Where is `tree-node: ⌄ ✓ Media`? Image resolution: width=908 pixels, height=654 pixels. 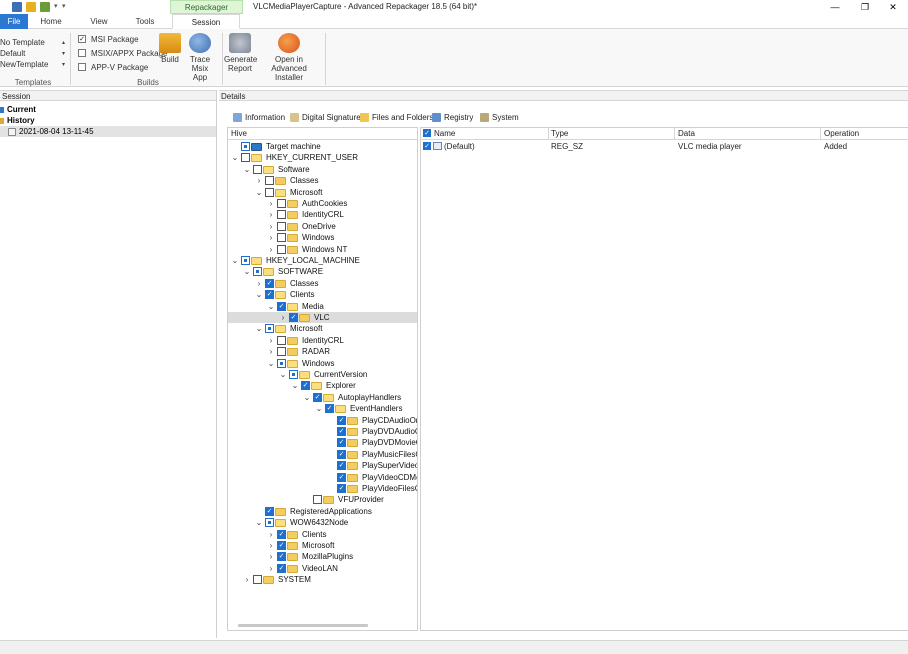
tree-node: ⌄ ✓ Media is located at coordinates (322, 306).